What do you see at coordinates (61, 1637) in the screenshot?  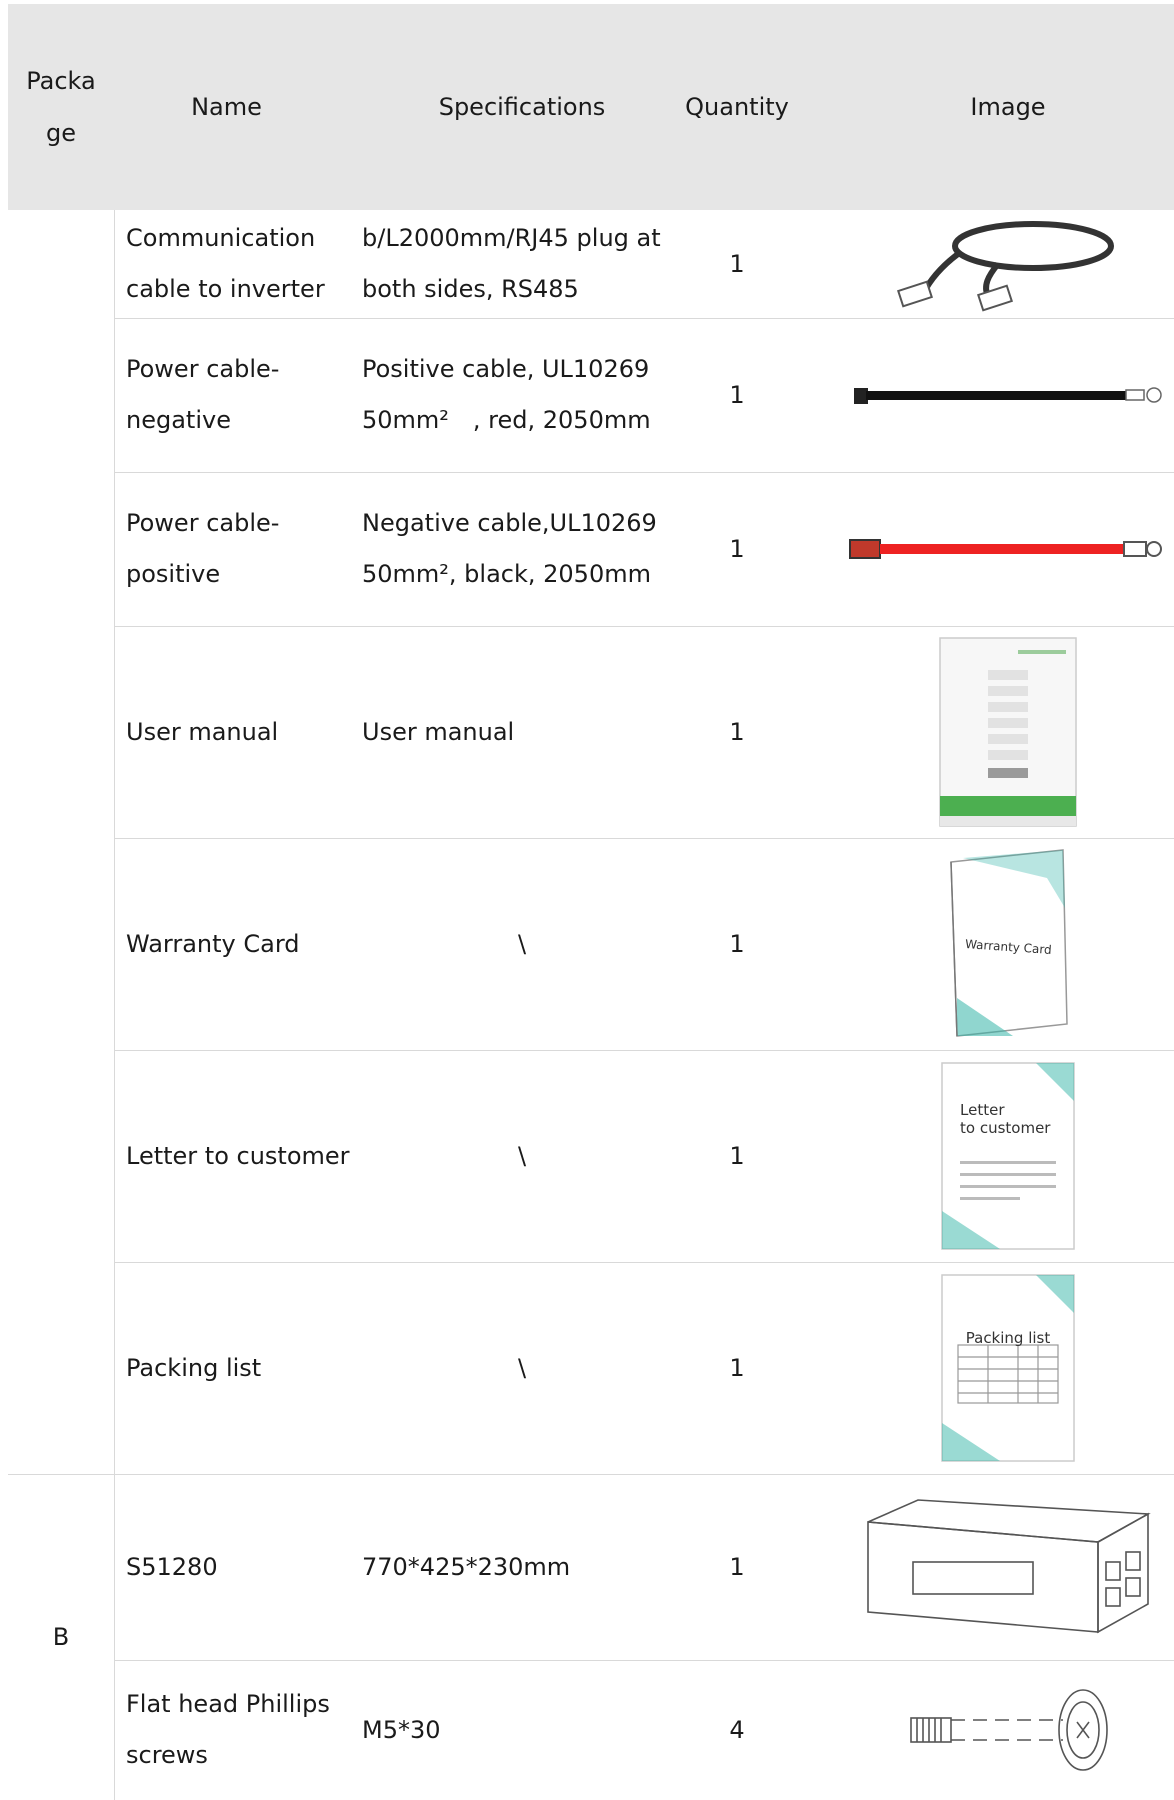 I see `package-label: B` at bounding box center [61, 1637].